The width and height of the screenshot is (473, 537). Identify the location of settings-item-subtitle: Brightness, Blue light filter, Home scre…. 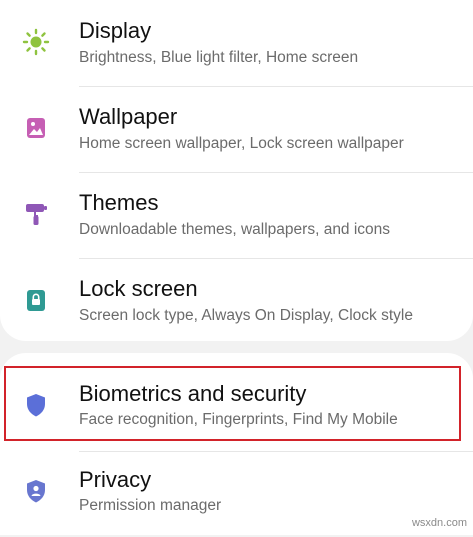
(218, 58).